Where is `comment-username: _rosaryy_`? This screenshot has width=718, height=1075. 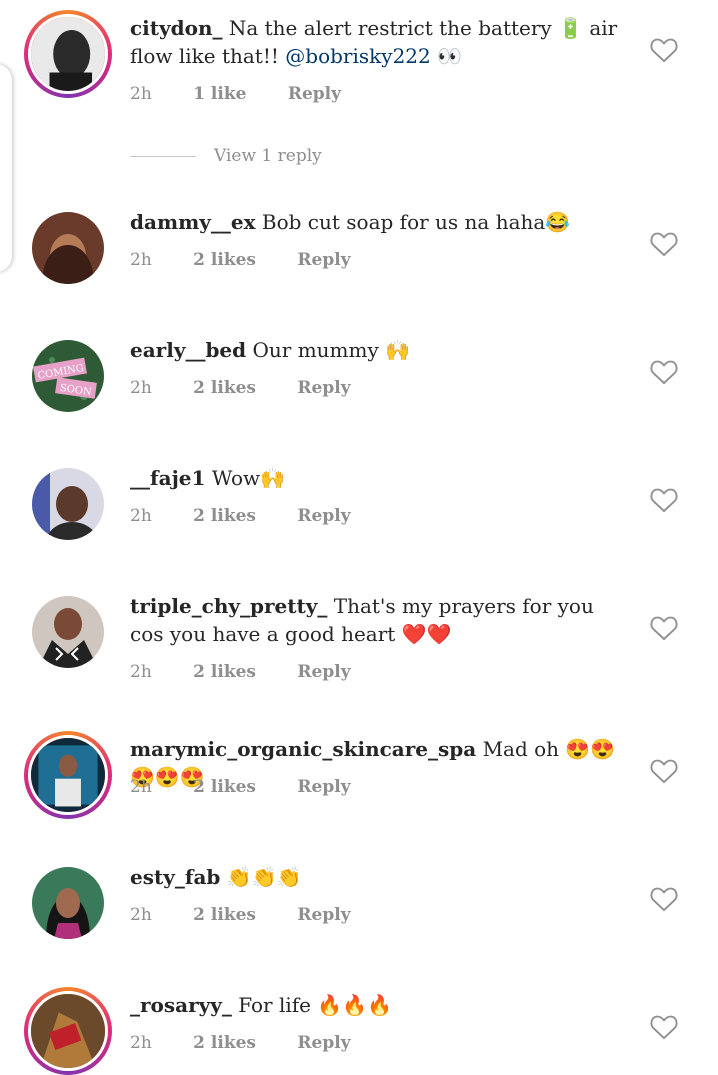
comment-username: _rosaryy_ is located at coordinates (181, 1005).